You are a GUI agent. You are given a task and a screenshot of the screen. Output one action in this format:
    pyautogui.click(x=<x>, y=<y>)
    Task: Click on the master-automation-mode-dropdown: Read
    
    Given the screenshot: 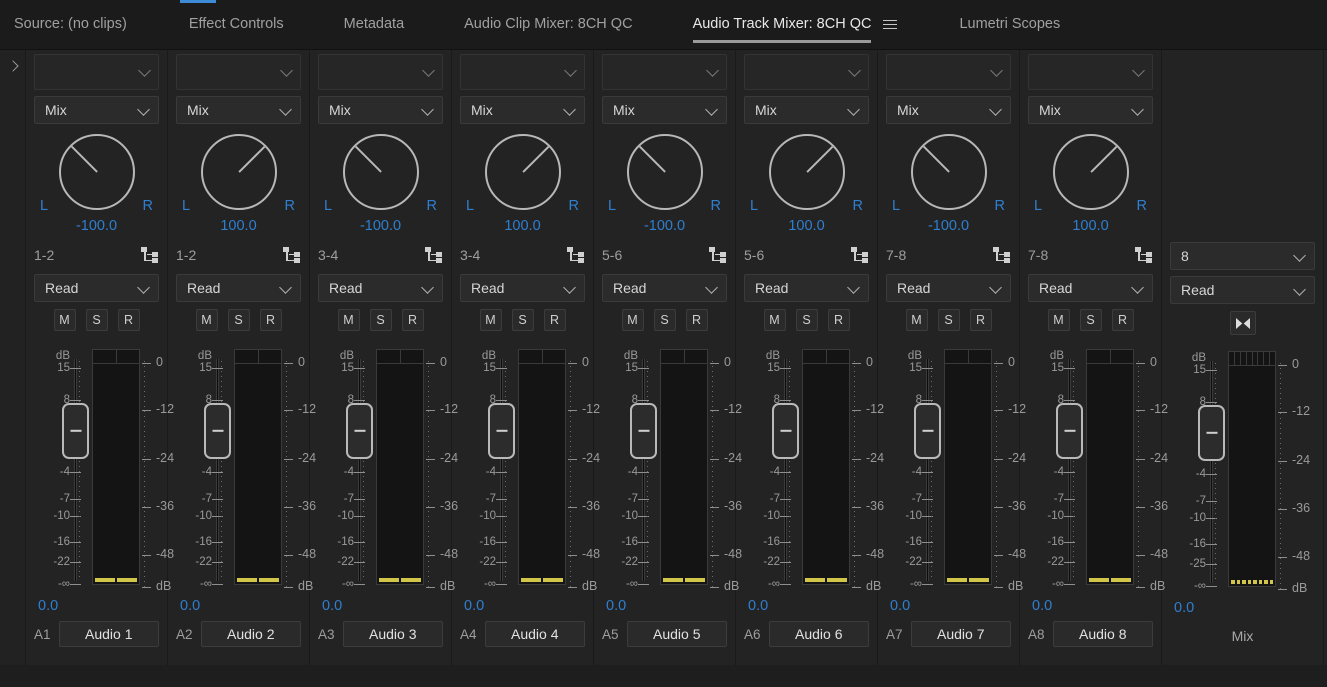 What is the action you would take?
    pyautogui.click(x=1242, y=290)
    